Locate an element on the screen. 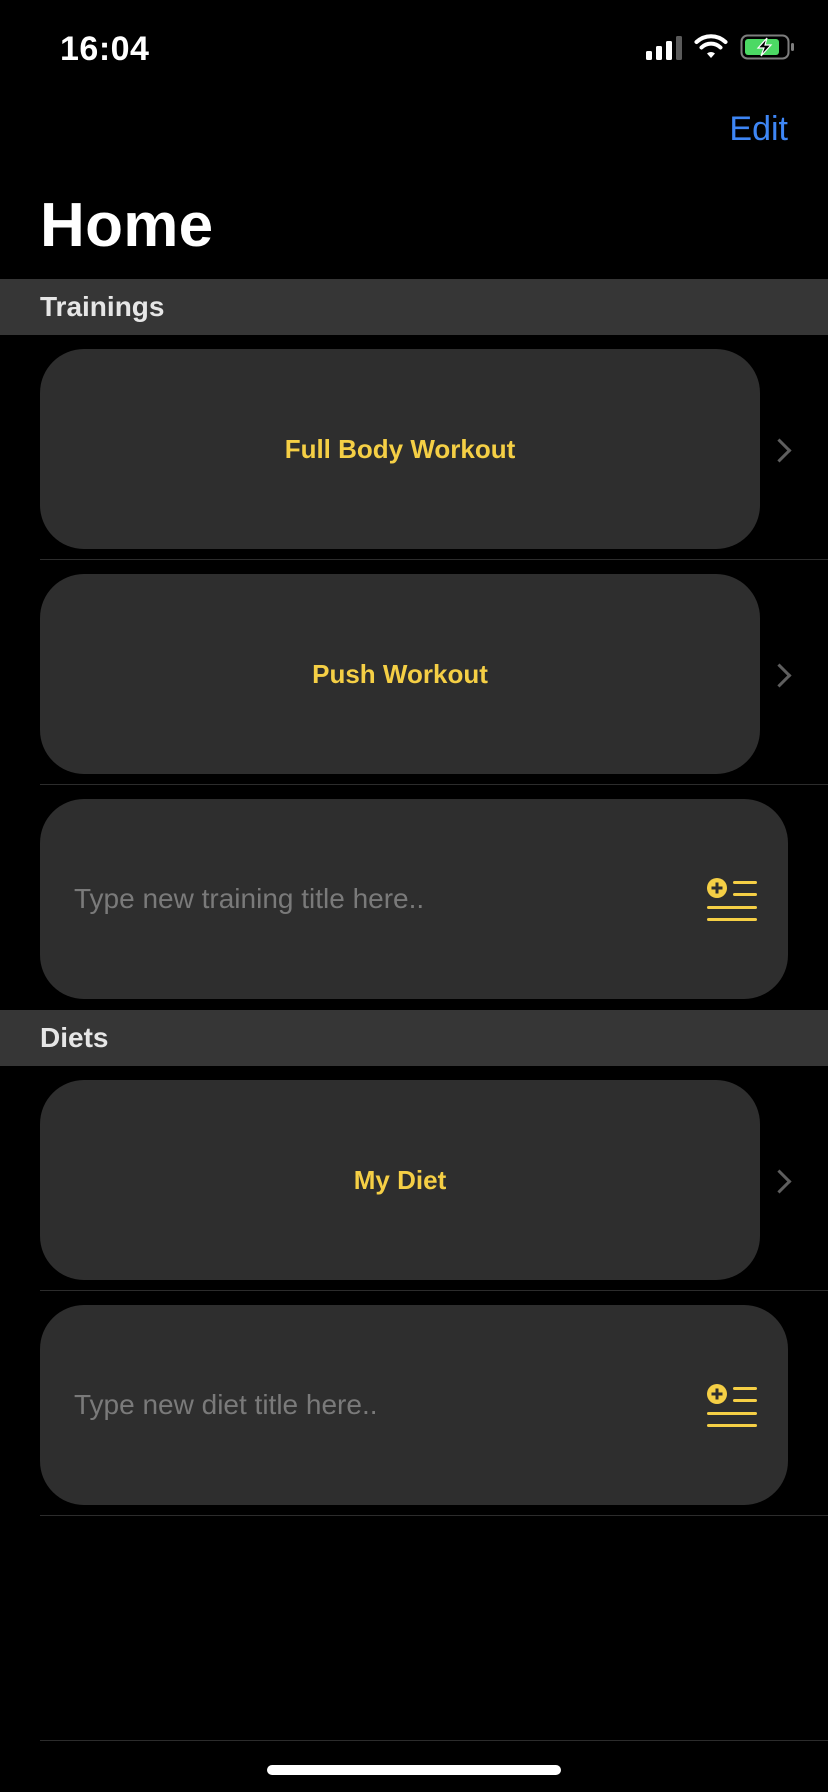 The width and height of the screenshot is (828, 1792). training-card: Push Workout is located at coordinates (400, 674).